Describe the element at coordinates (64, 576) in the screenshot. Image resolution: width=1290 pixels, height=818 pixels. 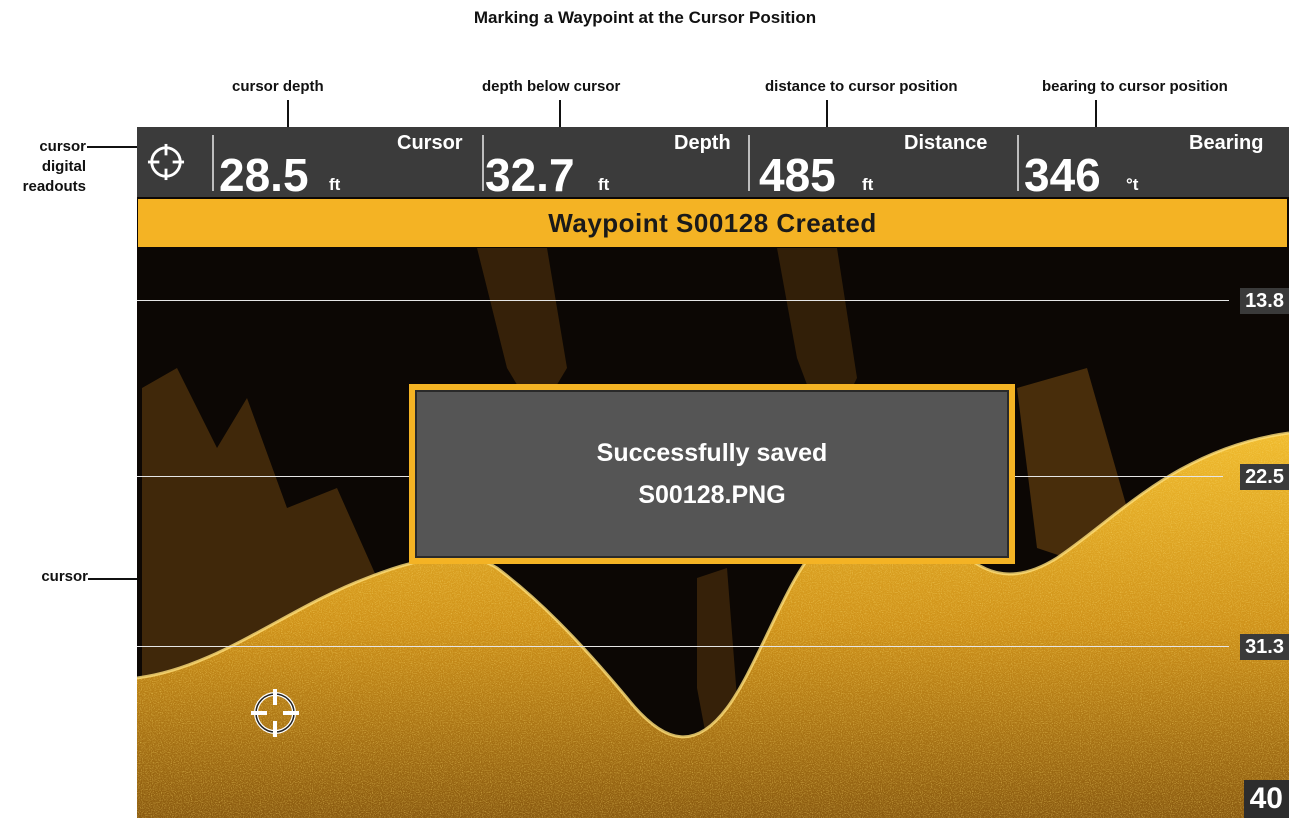
I see `callout-cursor: cursor` at that location.